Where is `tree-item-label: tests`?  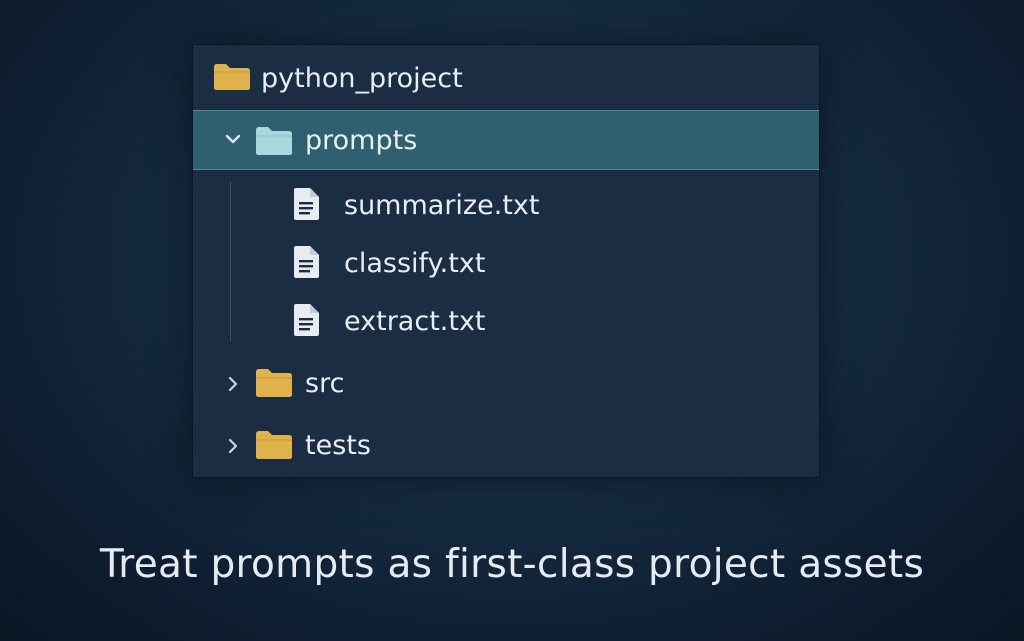 tree-item-label: tests is located at coordinates (338, 445).